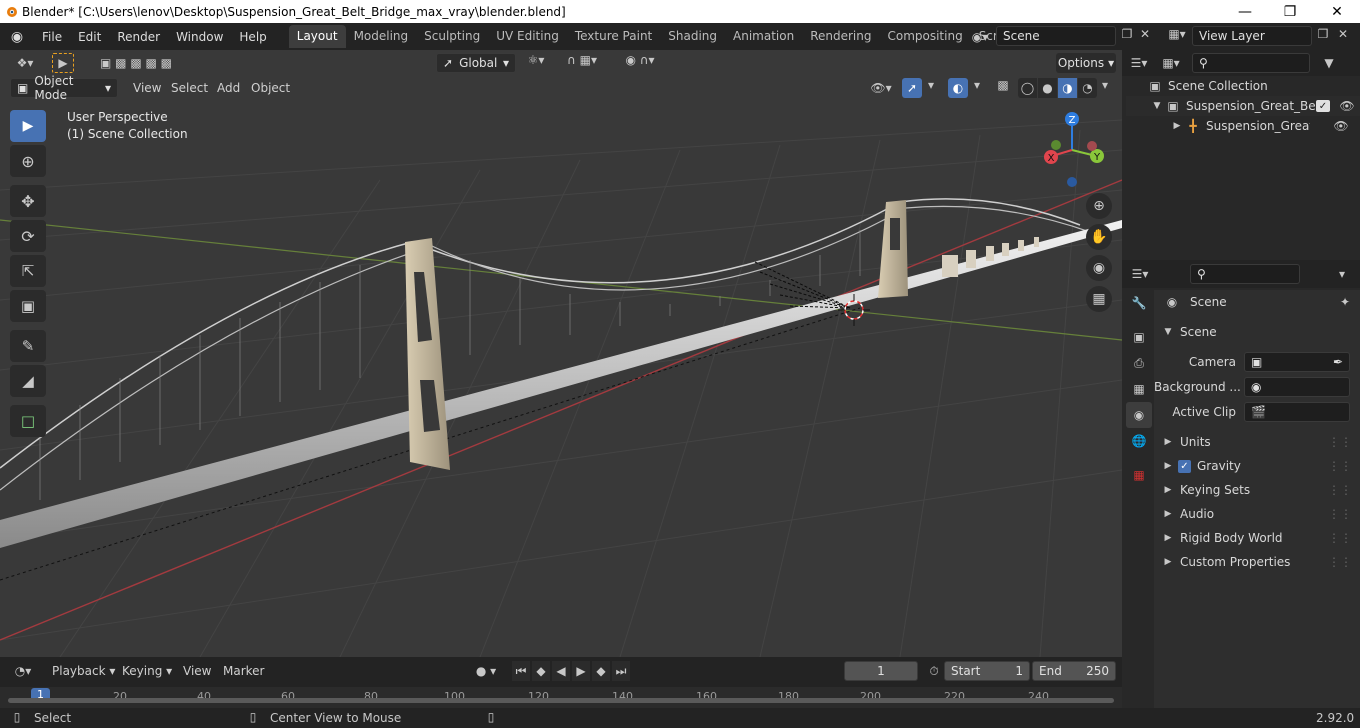 The image size is (1360, 728). I want to click on checkbox-icon: ✓, so click(1323, 106).